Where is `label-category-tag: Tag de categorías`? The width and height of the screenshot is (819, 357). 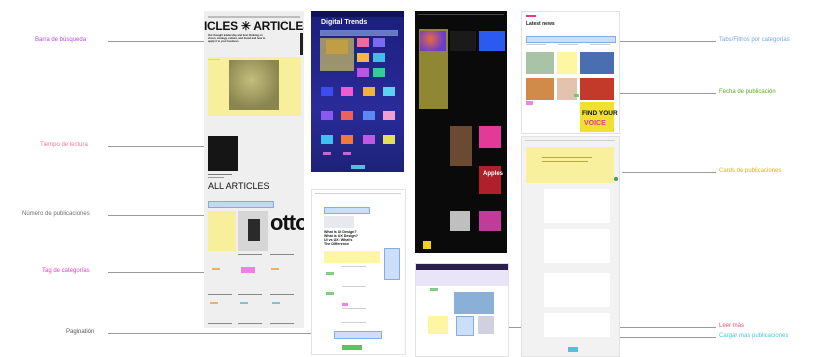 label-category-tag: Tag de categorías is located at coordinates (66, 271).